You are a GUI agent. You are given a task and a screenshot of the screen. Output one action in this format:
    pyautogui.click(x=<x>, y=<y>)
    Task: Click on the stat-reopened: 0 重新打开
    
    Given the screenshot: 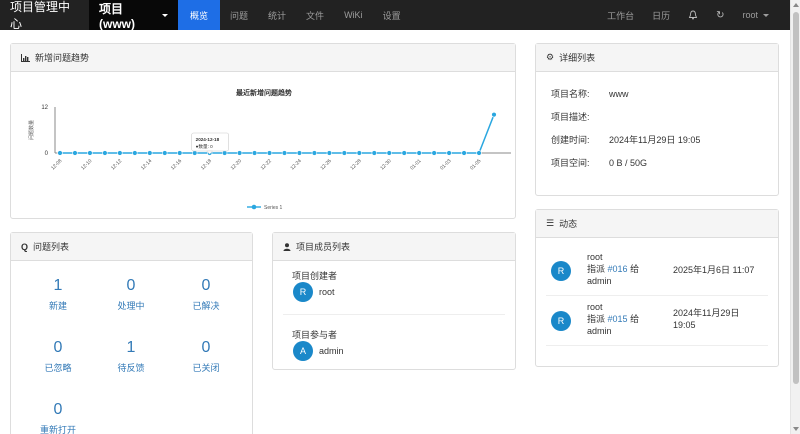 What is the action you would take?
    pyautogui.click(x=58, y=417)
    